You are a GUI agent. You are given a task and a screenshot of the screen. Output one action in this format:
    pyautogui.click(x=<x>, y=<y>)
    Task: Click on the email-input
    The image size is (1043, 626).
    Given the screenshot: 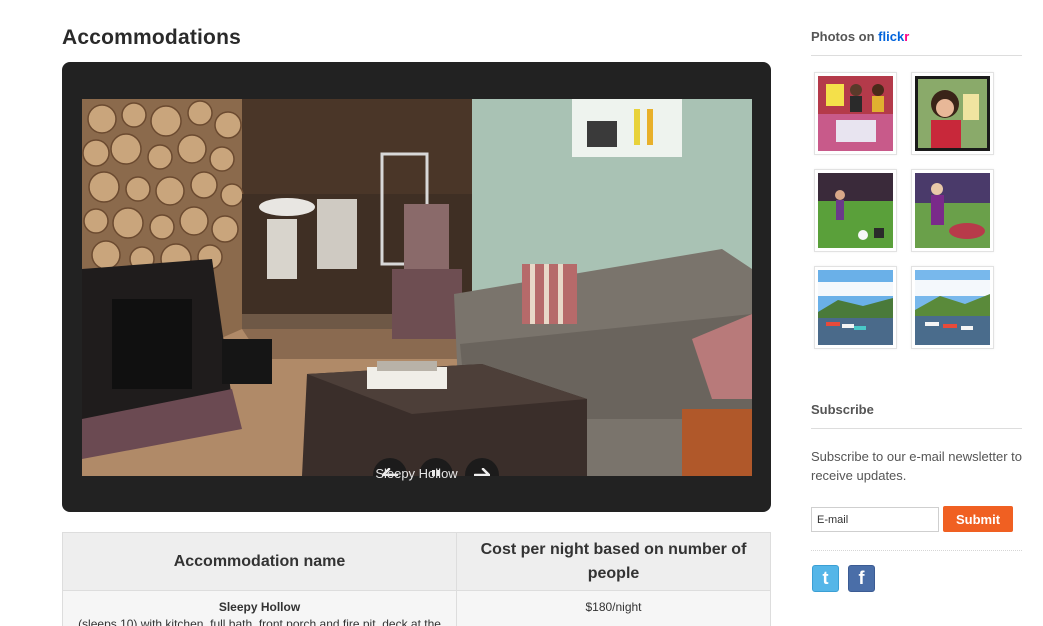 What is the action you would take?
    pyautogui.click(x=875, y=519)
    